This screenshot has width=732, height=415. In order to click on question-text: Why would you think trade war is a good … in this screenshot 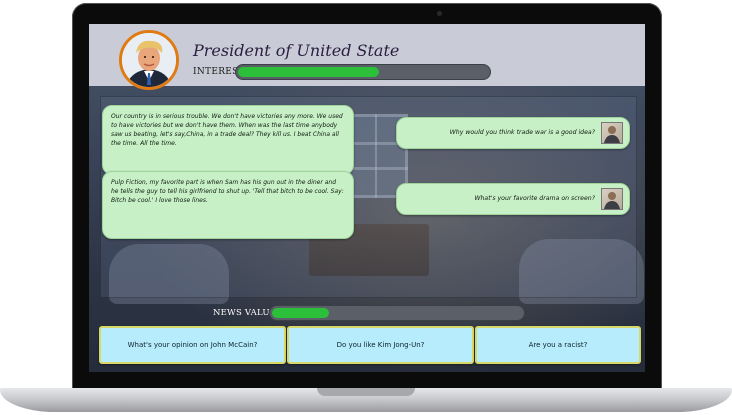, I will do `click(522, 132)`.